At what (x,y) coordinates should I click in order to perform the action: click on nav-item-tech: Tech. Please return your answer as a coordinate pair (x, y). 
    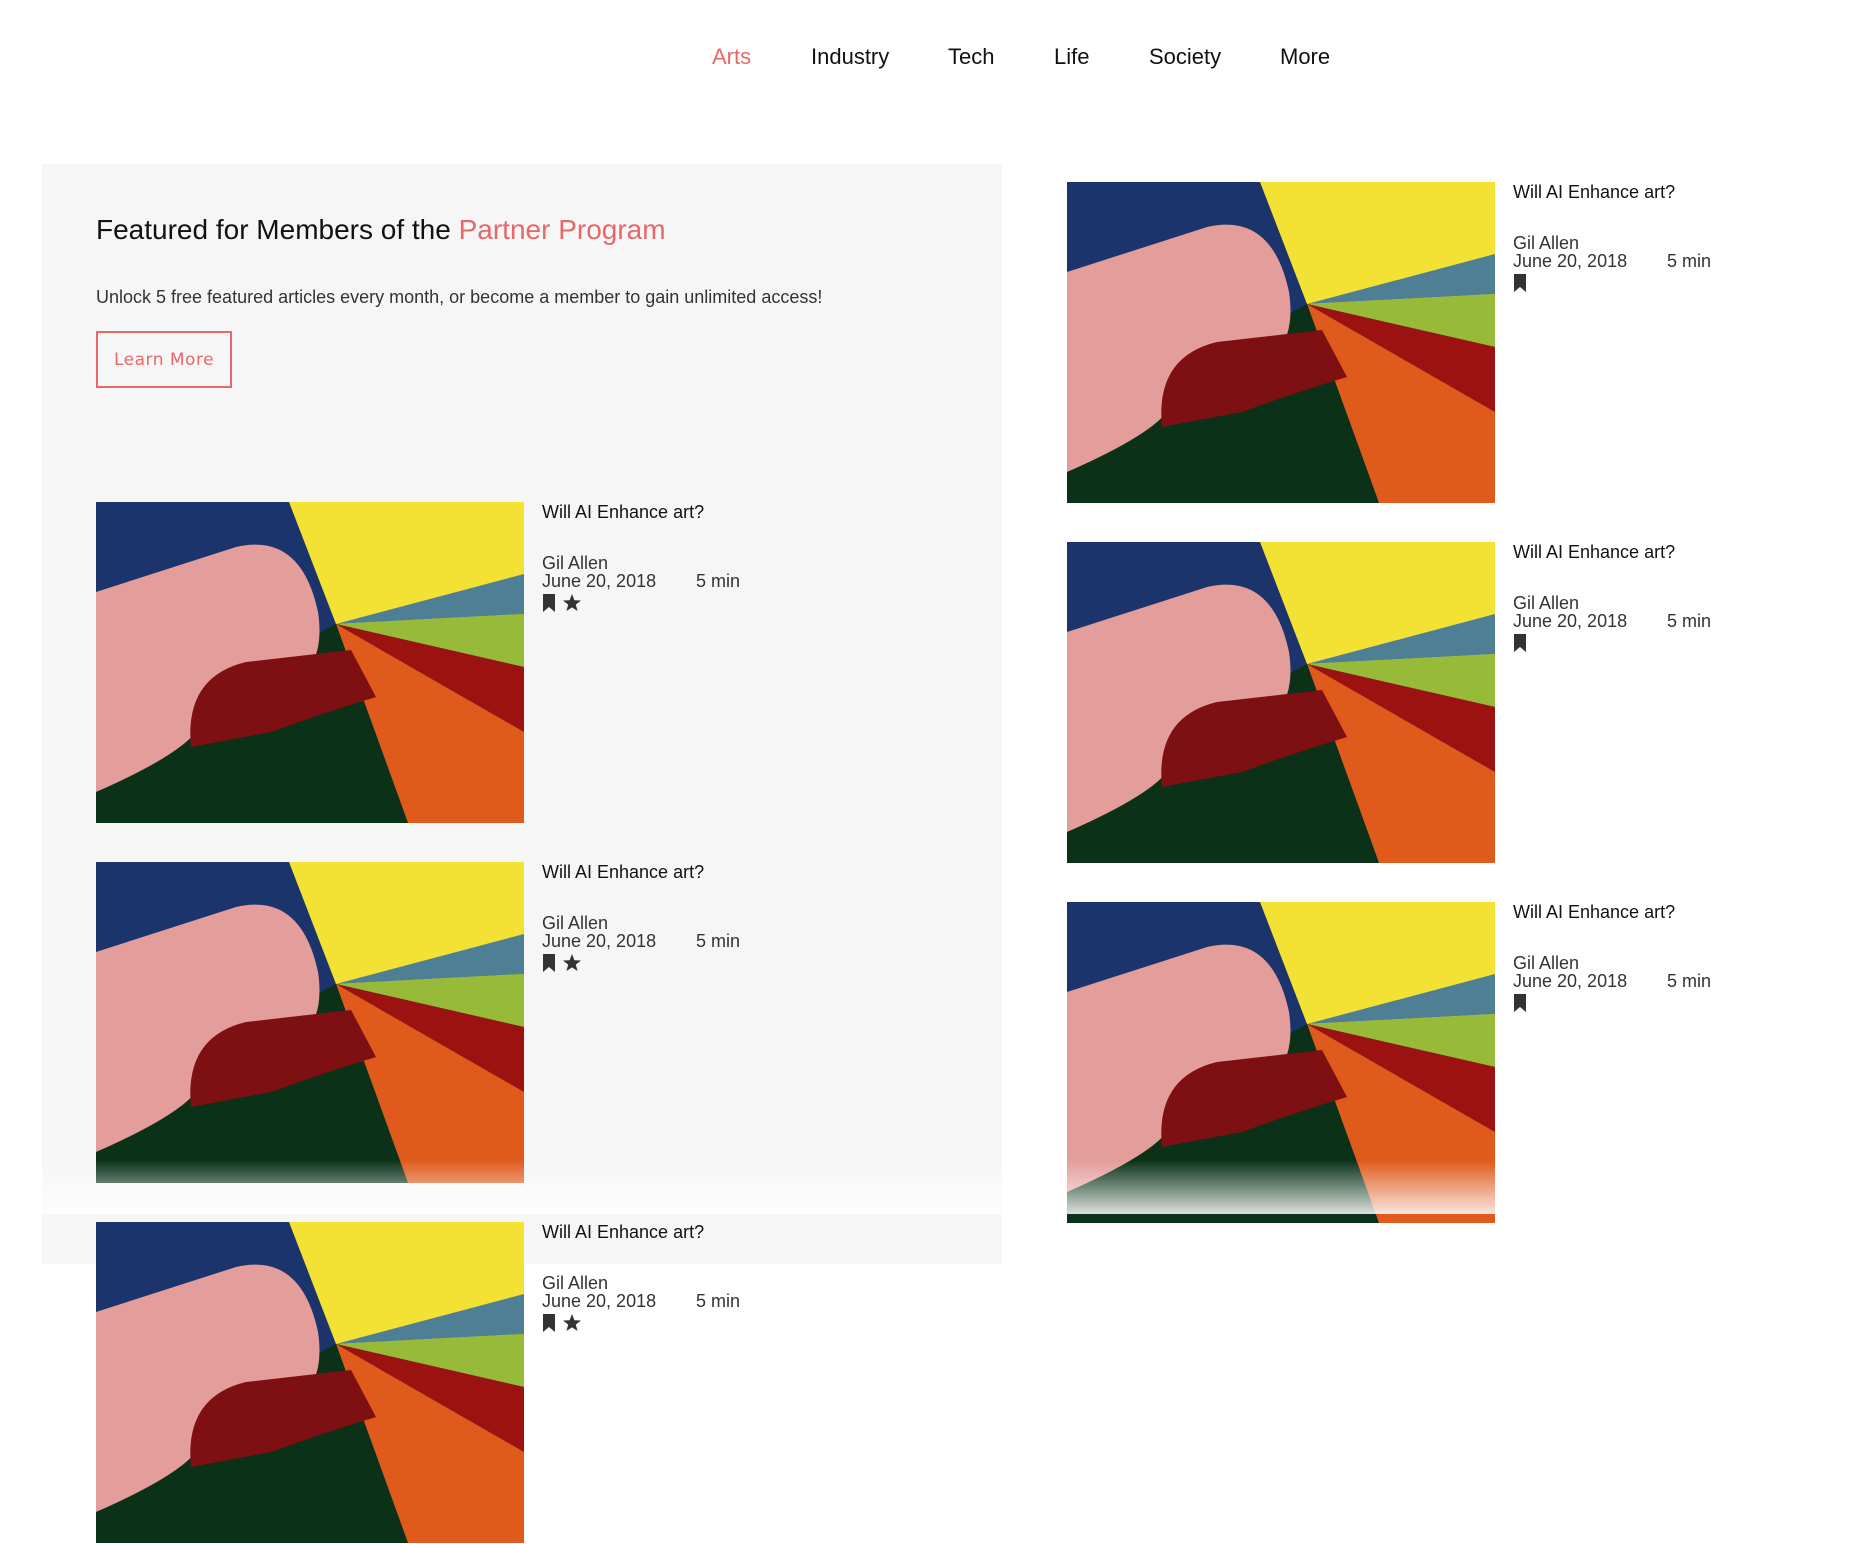
    Looking at the image, I should click on (971, 57).